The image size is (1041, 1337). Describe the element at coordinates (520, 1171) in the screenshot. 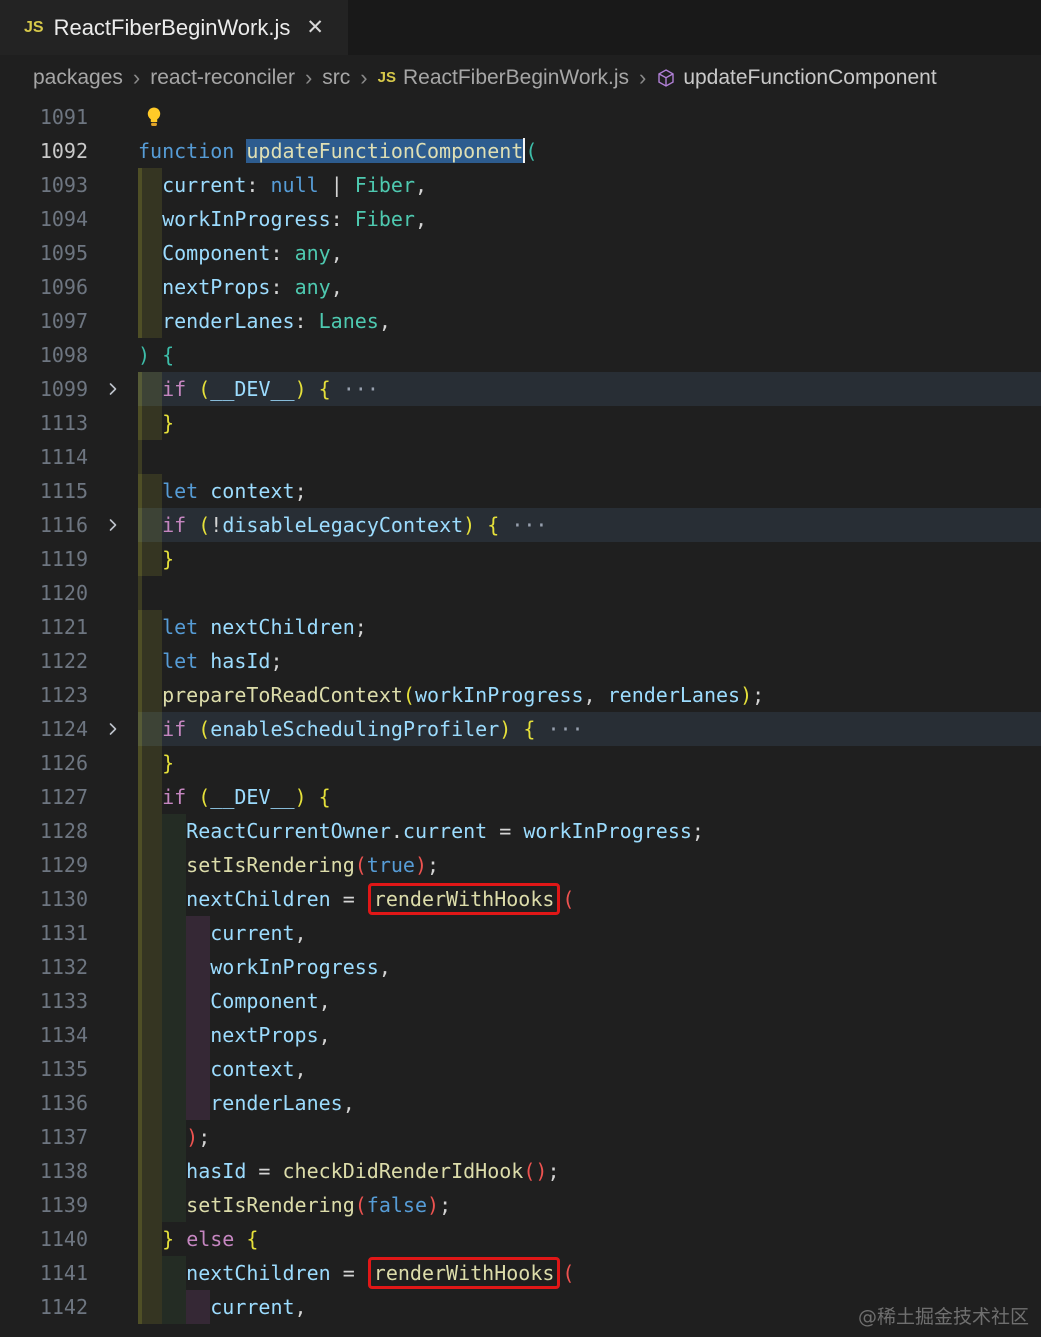

I see `code-line-1138: 1138 hasId = checkDidRenderIdHook();` at that location.